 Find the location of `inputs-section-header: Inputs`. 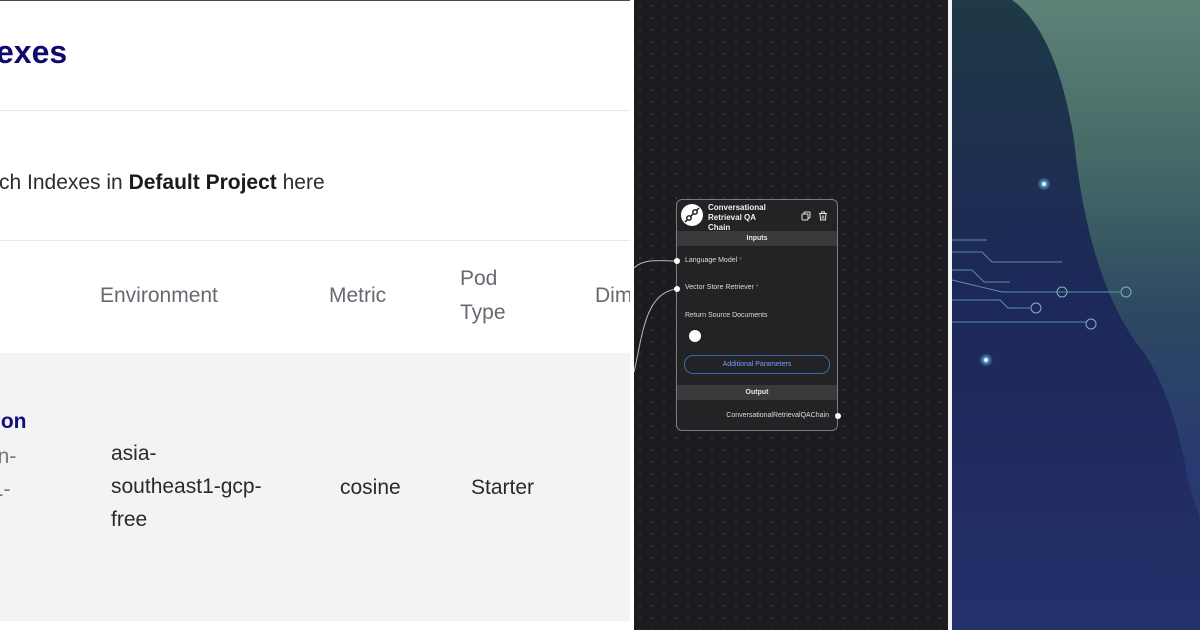

inputs-section-header: Inputs is located at coordinates (757, 238).